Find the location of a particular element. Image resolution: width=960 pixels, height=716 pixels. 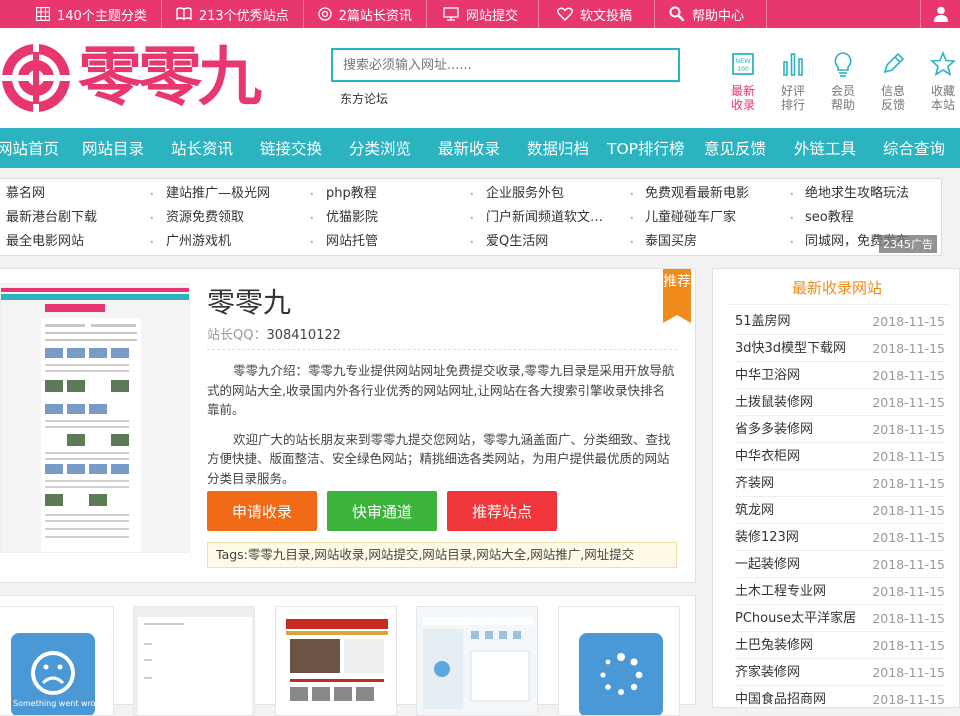

bookmark-button: 收藏 本站 is located at coordinates (939, 81).